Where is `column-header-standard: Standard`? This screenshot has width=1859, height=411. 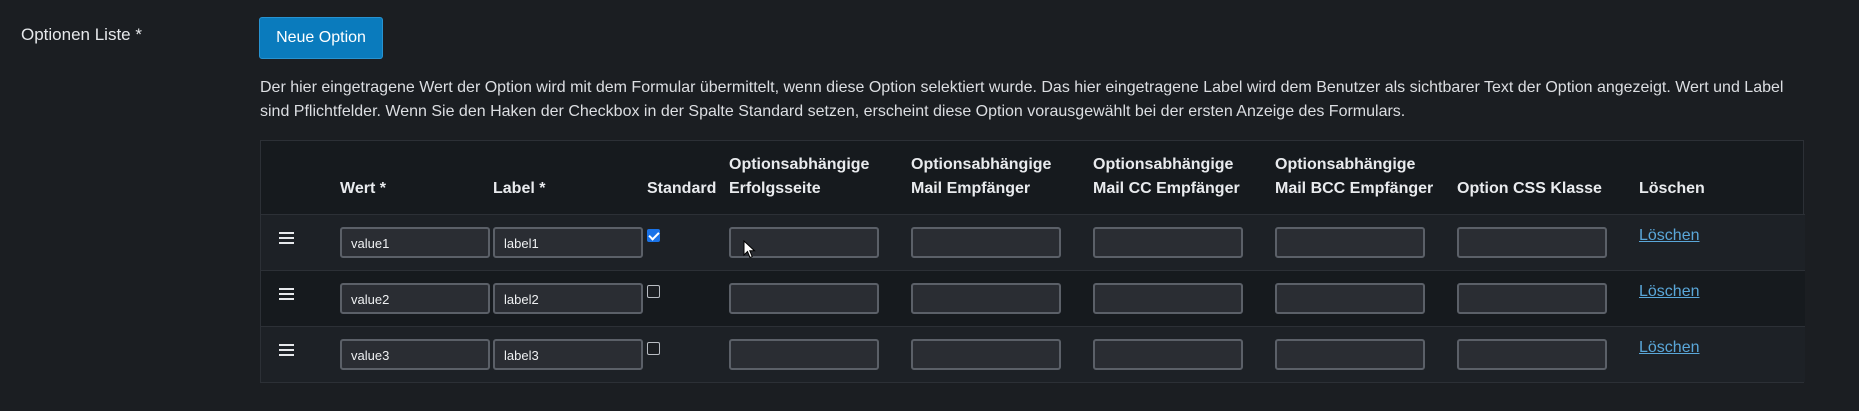 column-header-standard: Standard is located at coordinates (682, 188).